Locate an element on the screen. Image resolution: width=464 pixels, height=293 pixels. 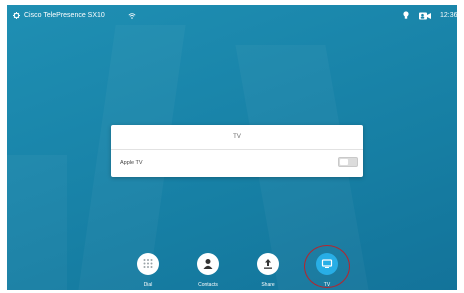
person-icon is located at coordinates (208, 264).